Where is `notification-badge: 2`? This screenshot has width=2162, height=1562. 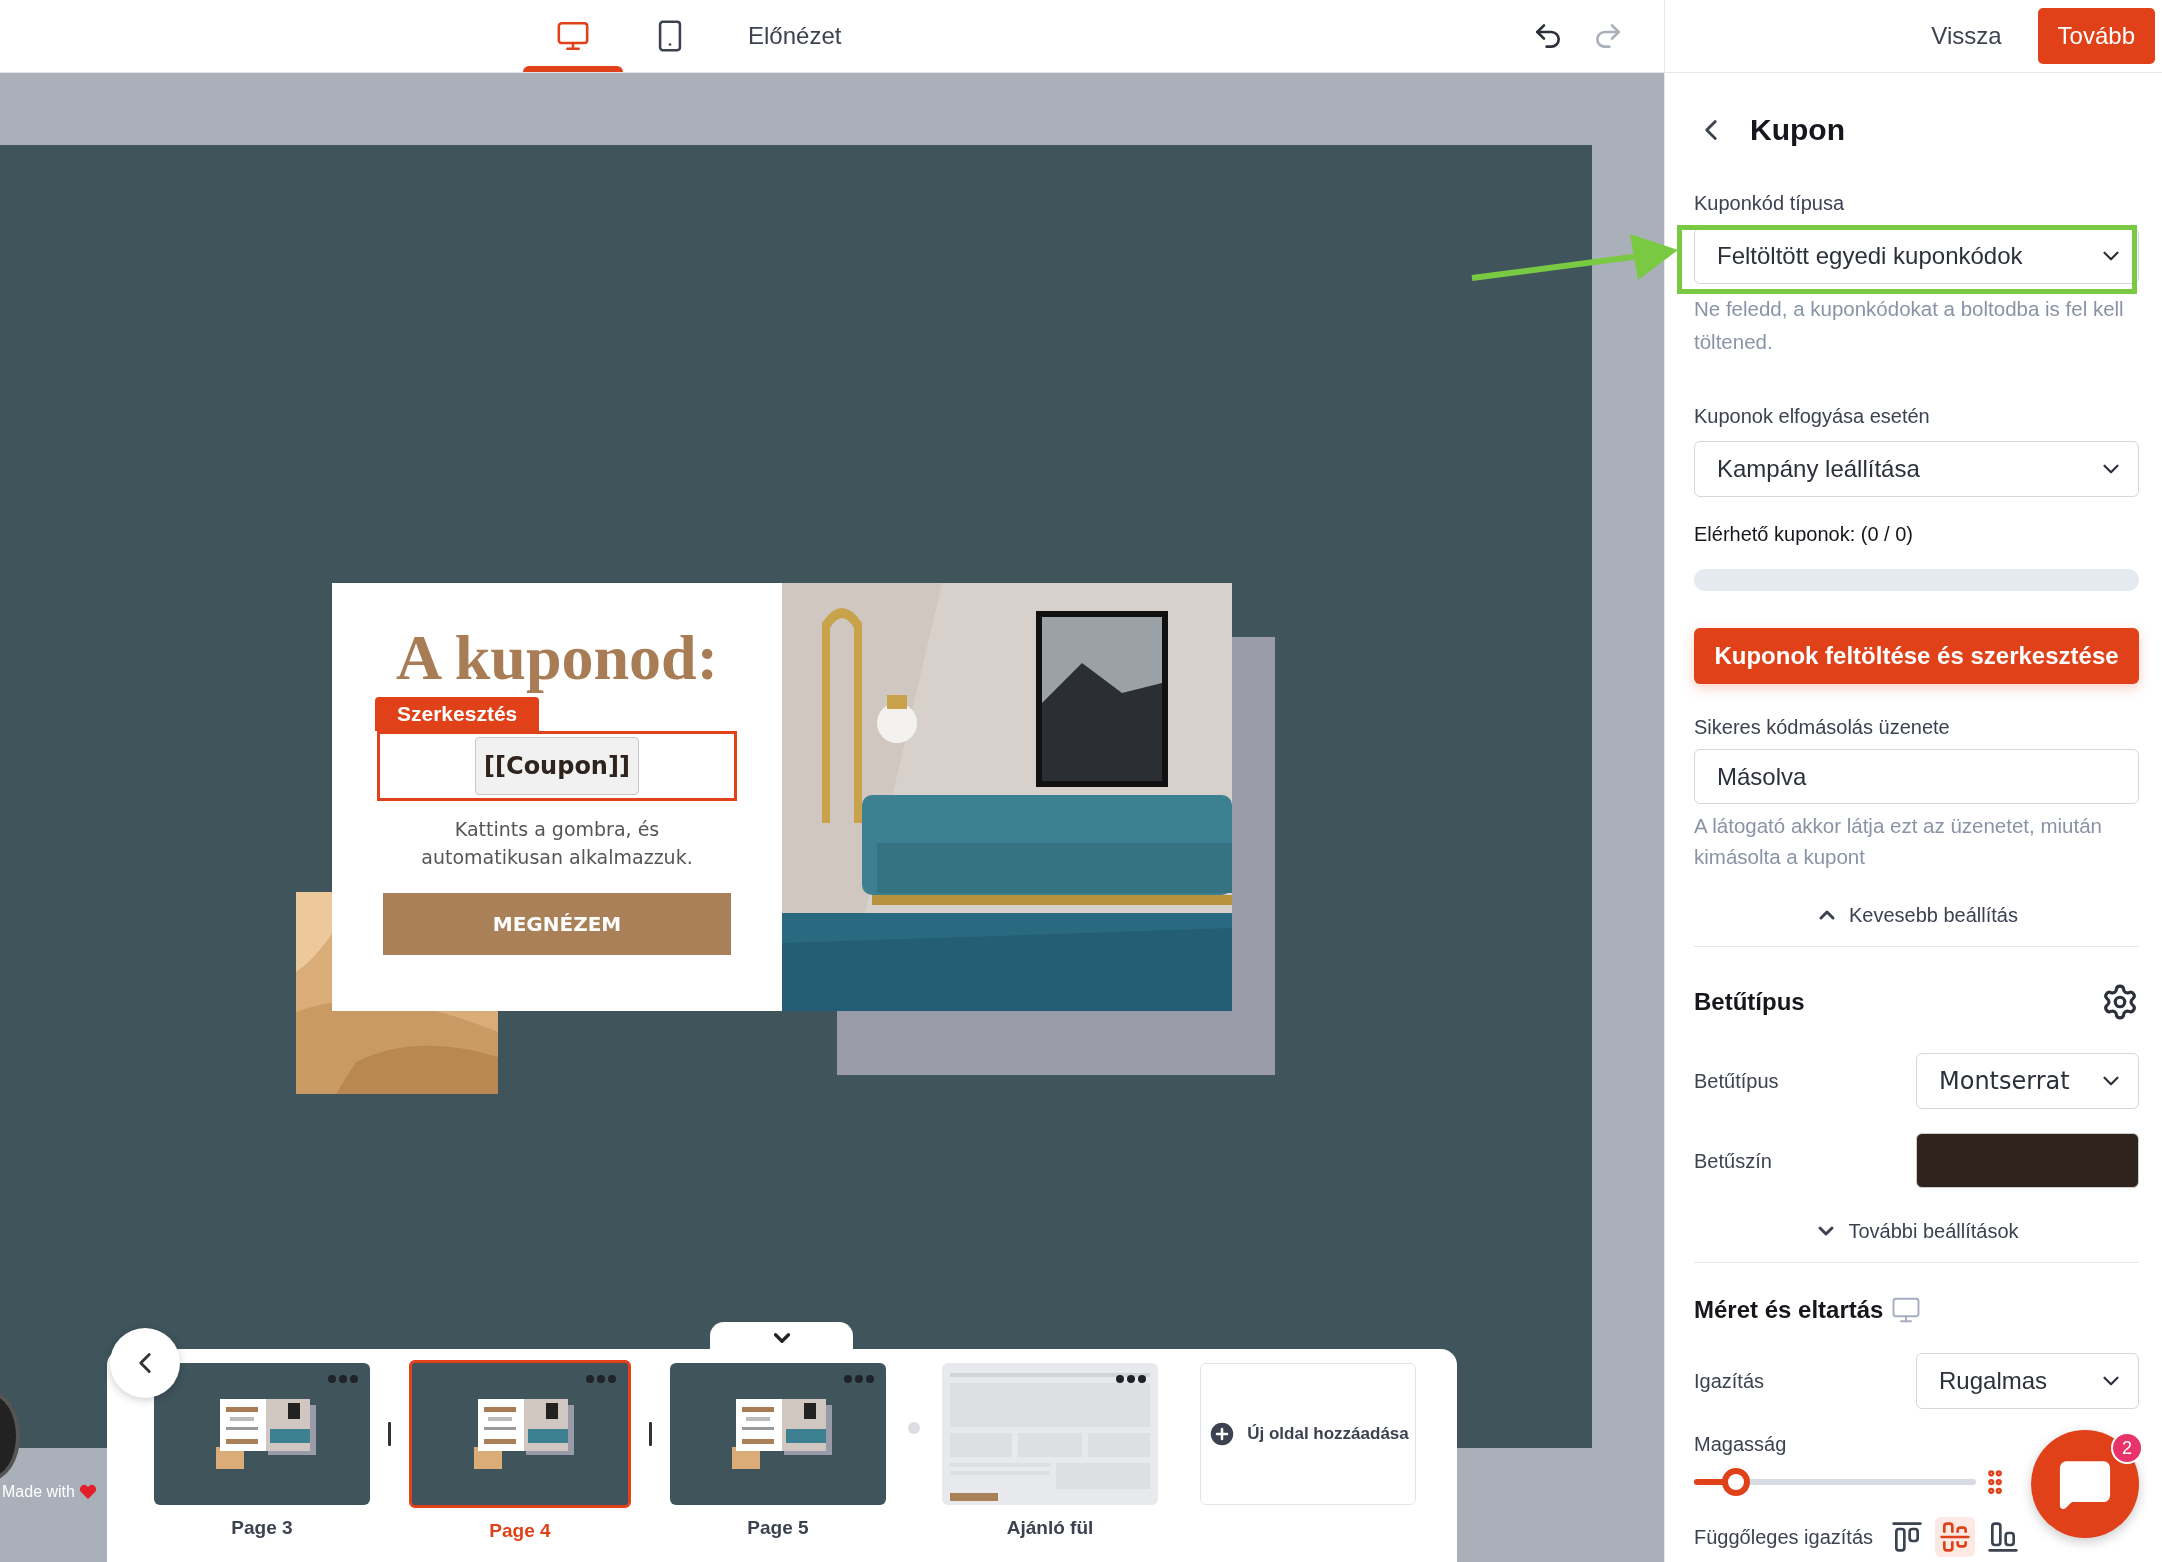 notification-badge: 2 is located at coordinates (2127, 1448).